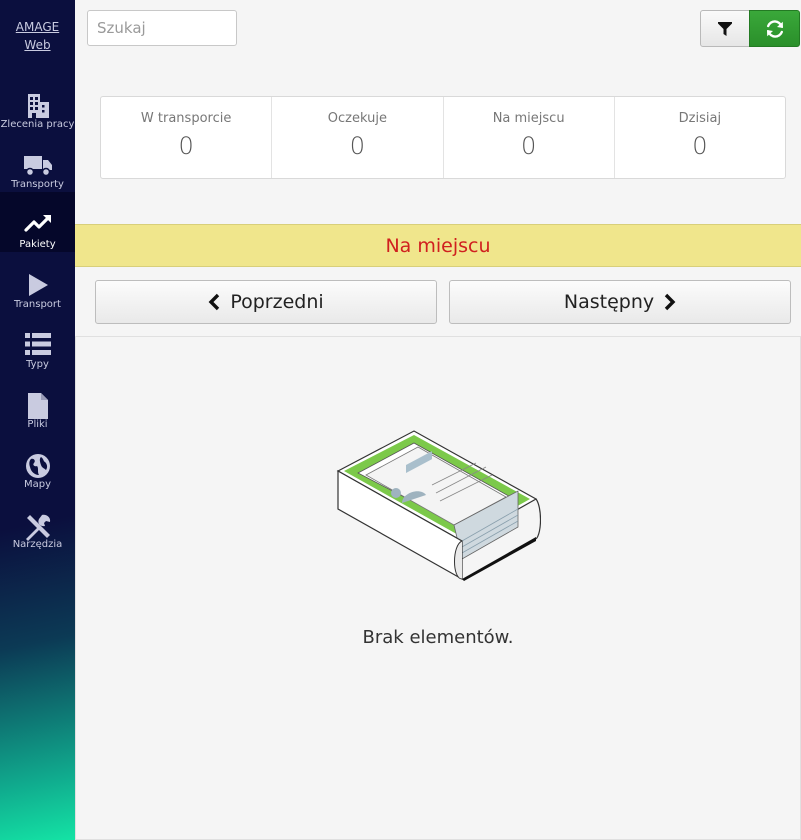  I want to click on stat-w-transporcie: W transporcie 0, so click(187, 137).